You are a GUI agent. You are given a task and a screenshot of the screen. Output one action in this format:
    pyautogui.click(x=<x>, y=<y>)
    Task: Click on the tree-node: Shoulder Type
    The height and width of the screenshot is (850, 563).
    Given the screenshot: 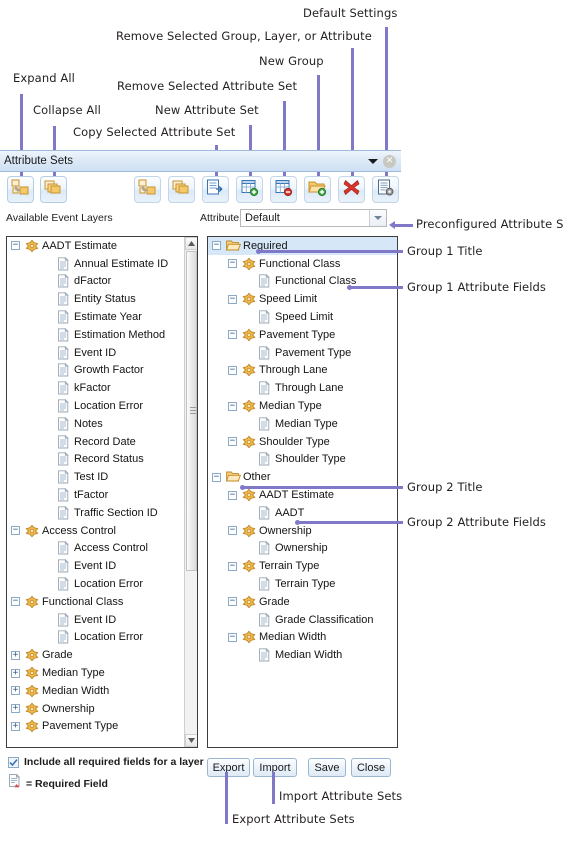 What is the action you would take?
    pyautogui.click(x=302, y=460)
    